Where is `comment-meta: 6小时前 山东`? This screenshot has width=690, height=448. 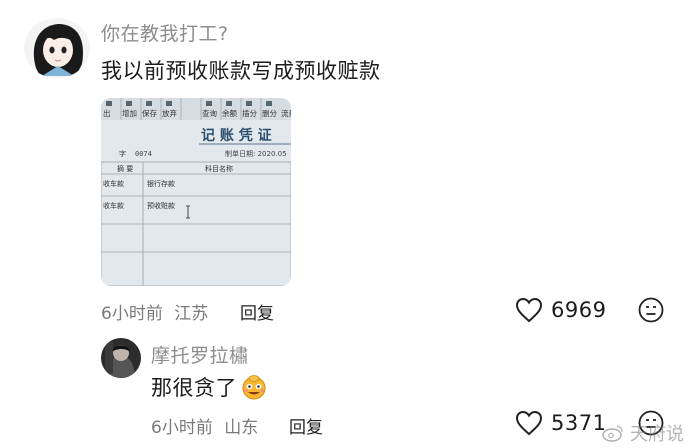
comment-meta: 6小时前 山东 is located at coordinates (204, 425).